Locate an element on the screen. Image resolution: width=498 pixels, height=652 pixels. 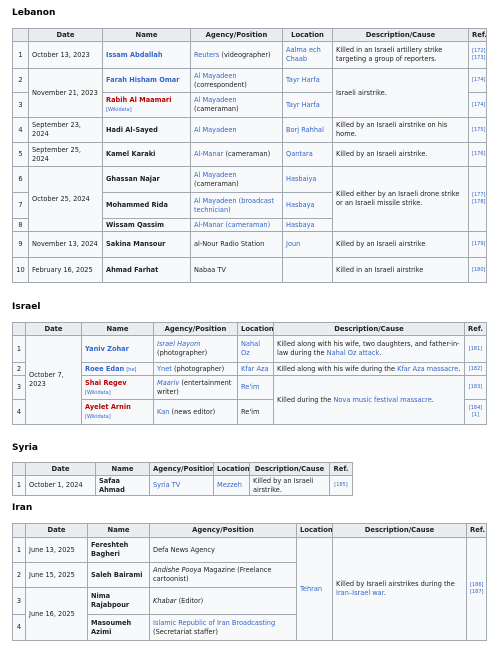
ref-link: [175] is located at coordinates (478, 130).